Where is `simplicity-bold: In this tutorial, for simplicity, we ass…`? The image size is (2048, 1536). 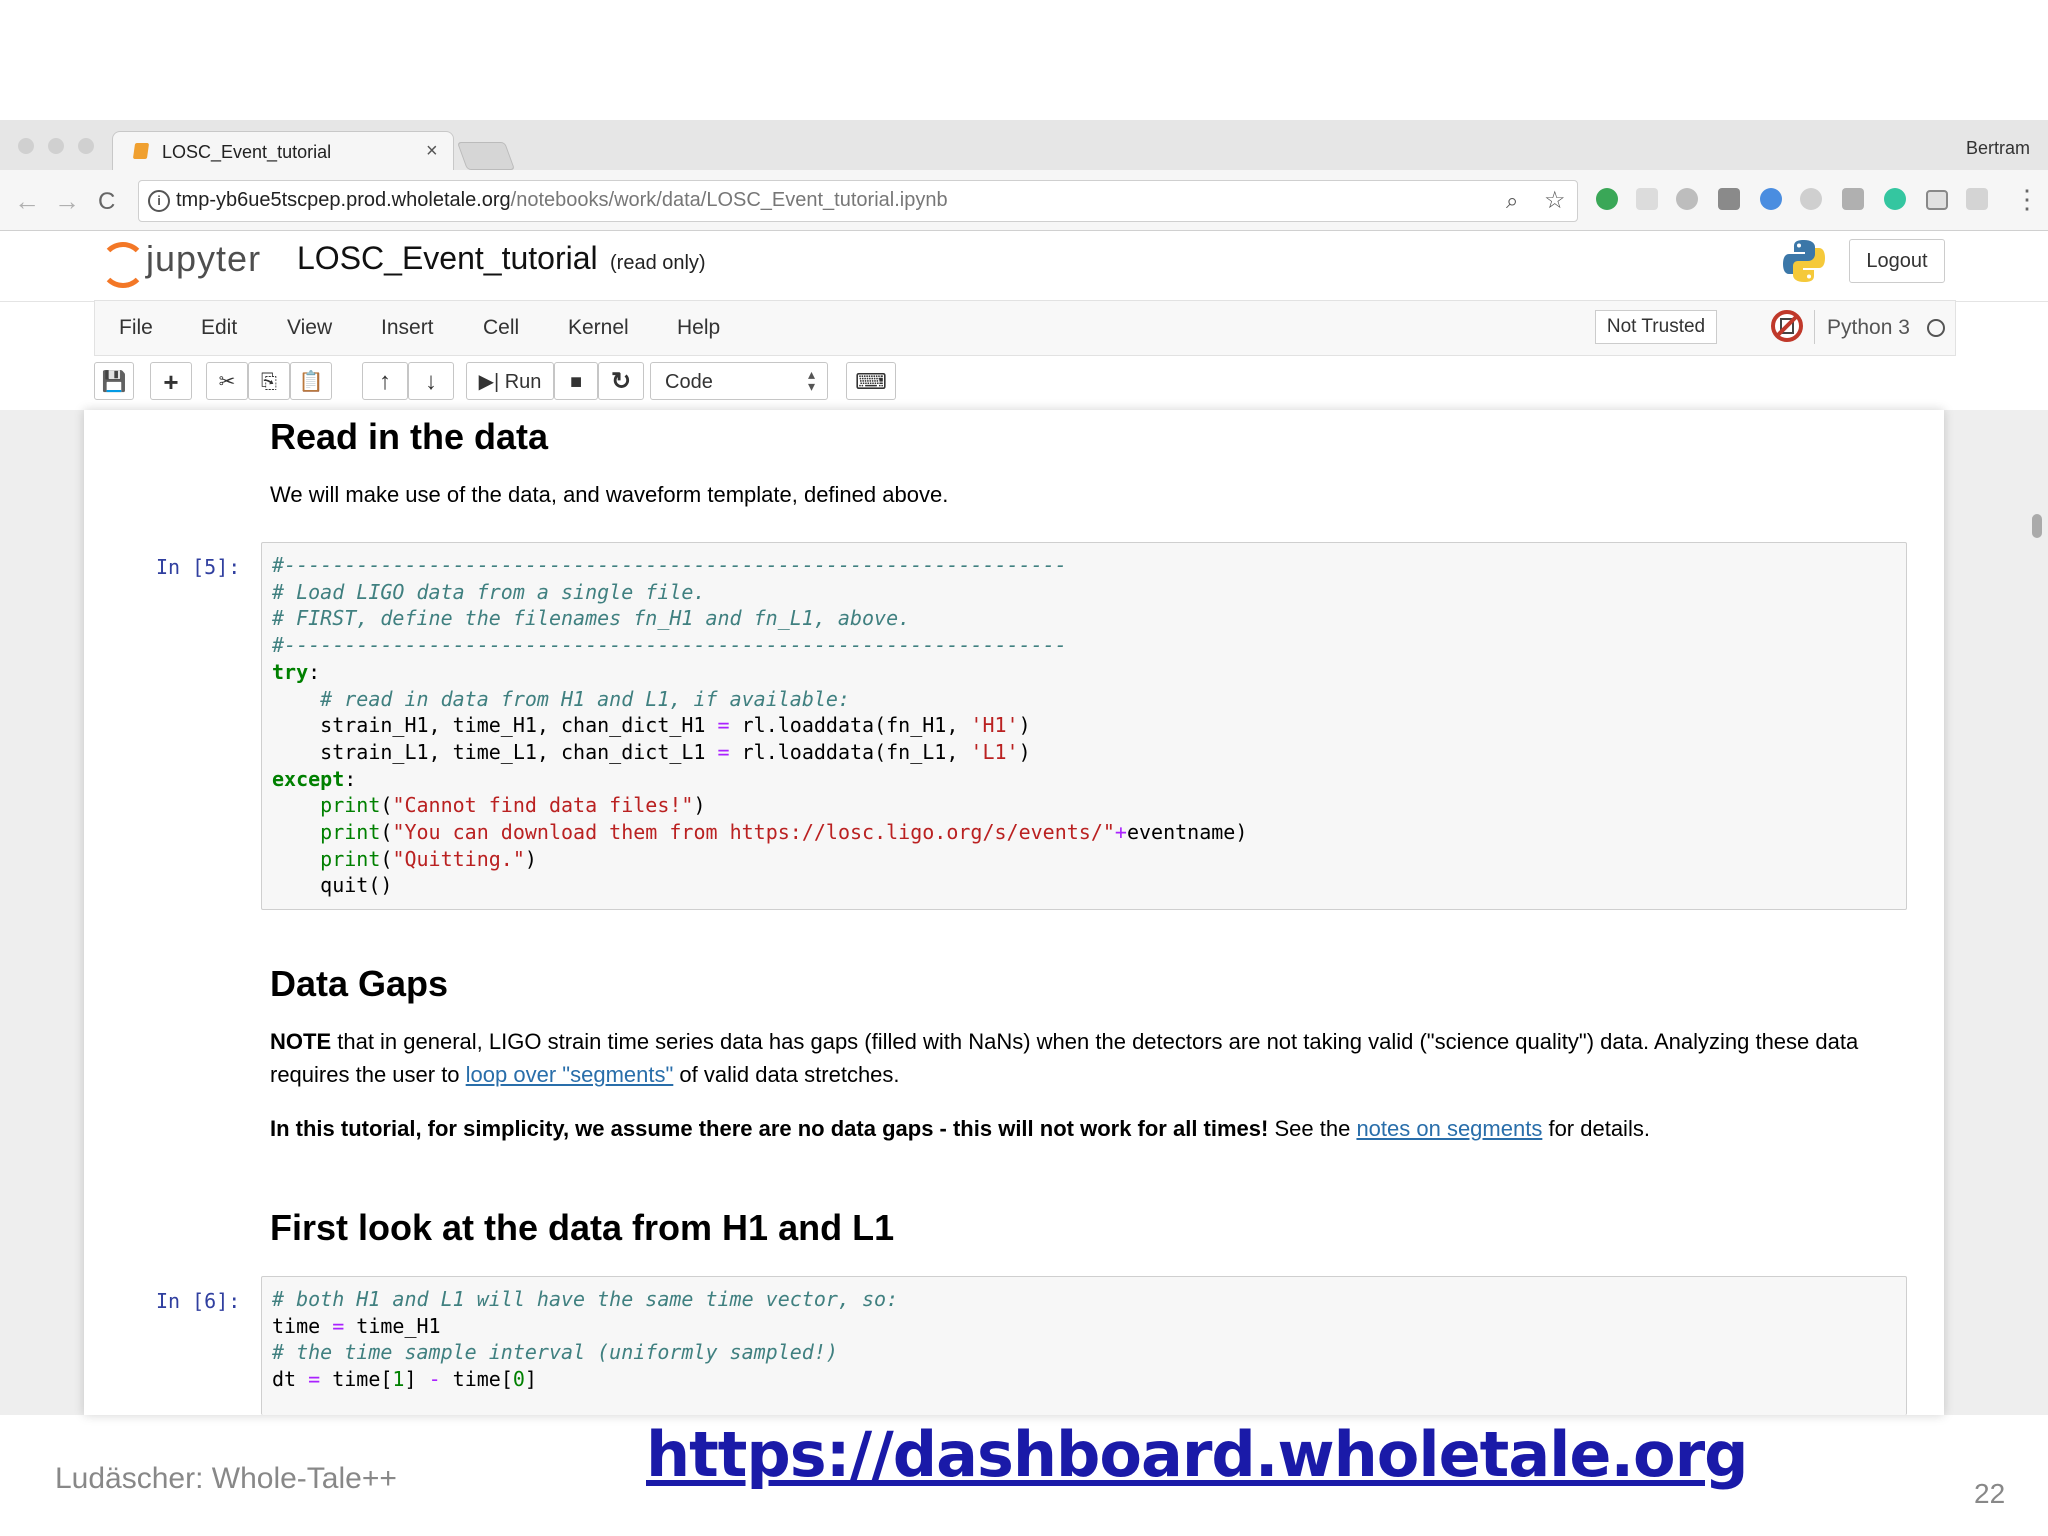 simplicity-bold: In this tutorial, for simplicity, we ass… is located at coordinates (769, 1128).